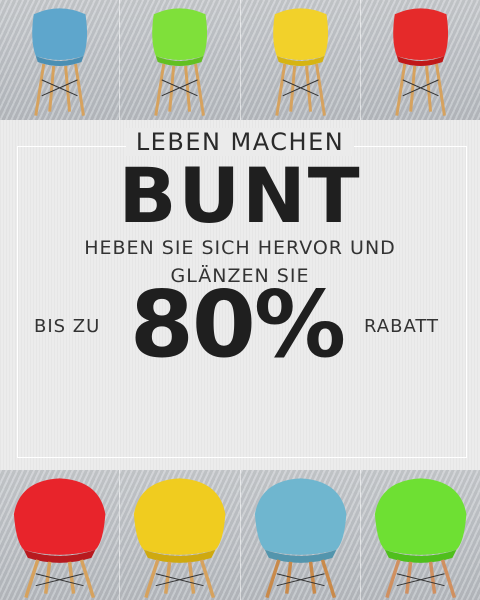  I want to click on armchair-photo-green, so click(420, 535).